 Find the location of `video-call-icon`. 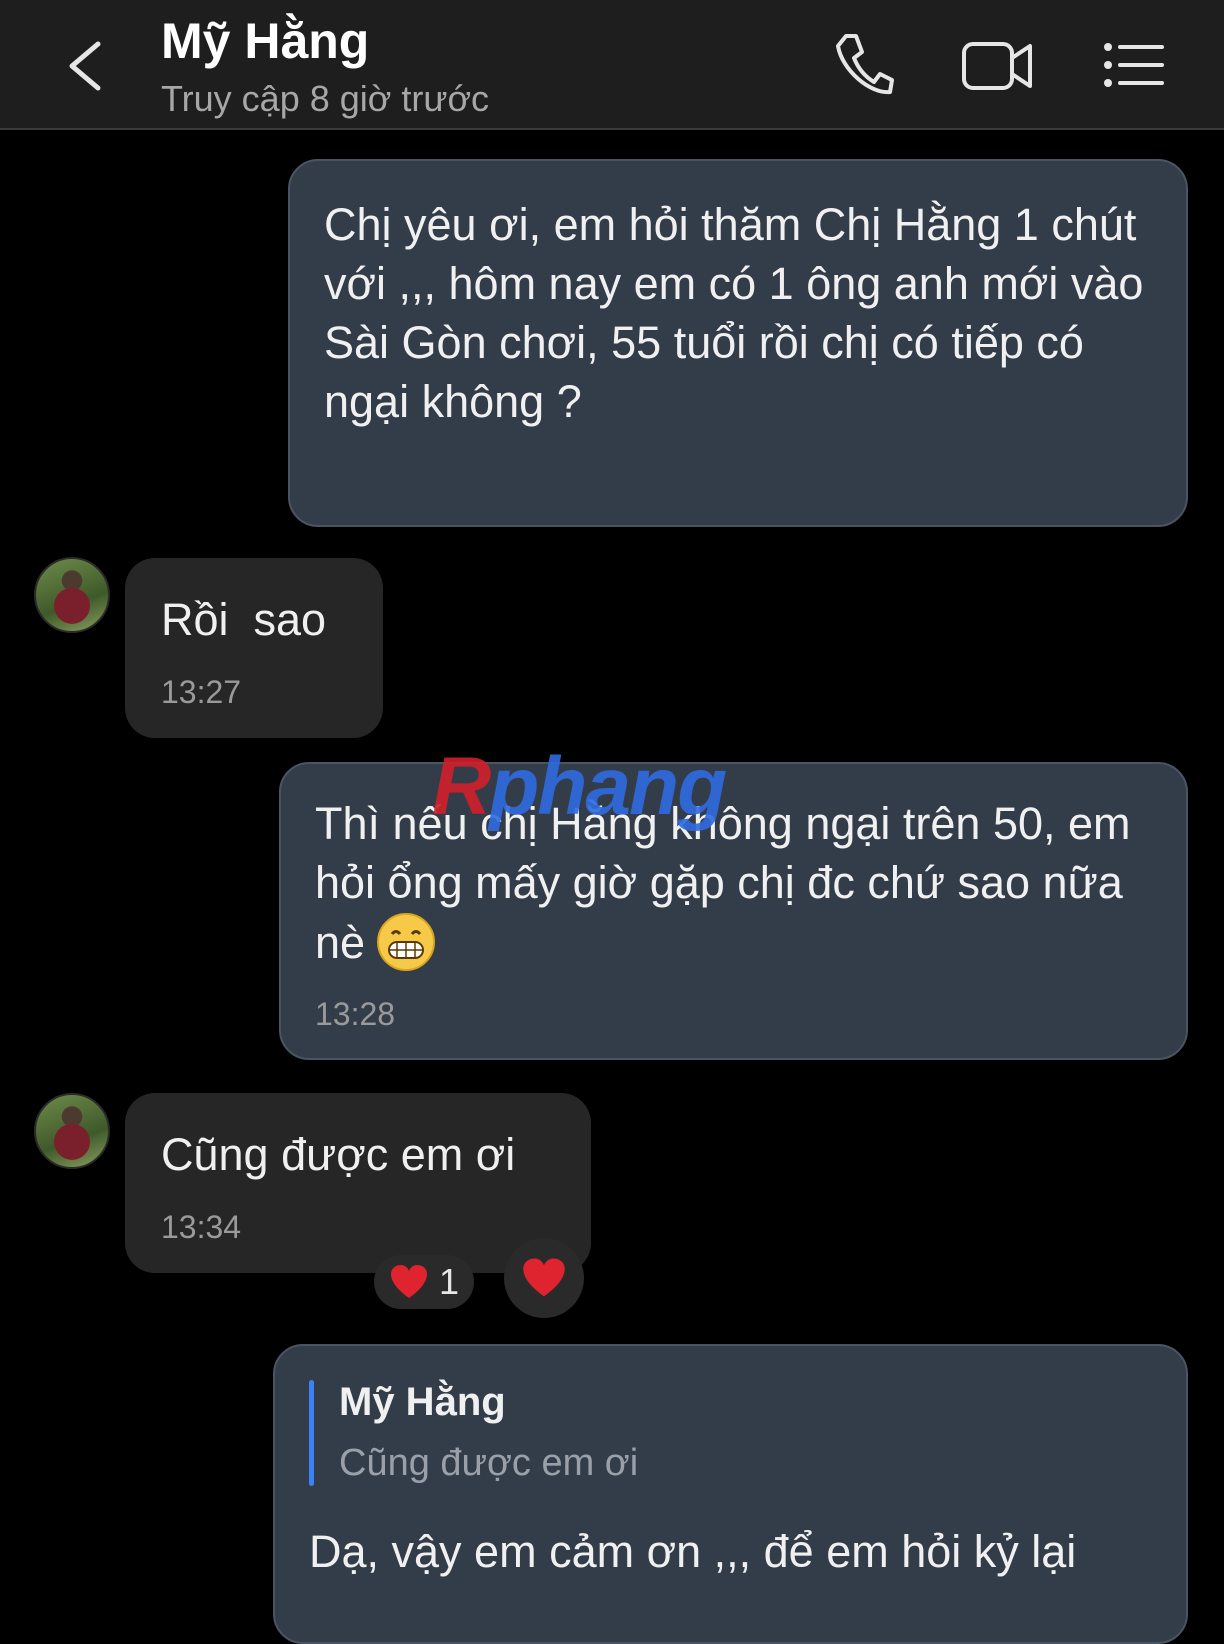

video-call-icon is located at coordinates (998, 65).